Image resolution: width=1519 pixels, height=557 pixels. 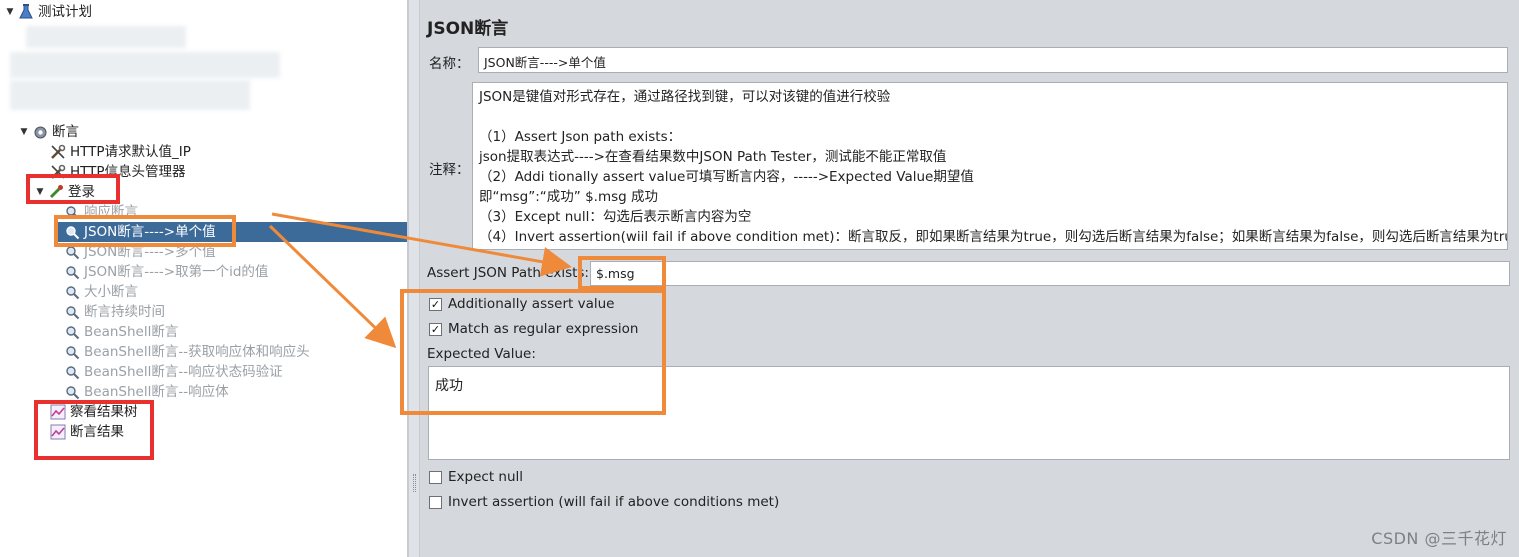 What do you see at coordinates (568, 197) in the screenshot?
I see `comment-line: 即“msg”:“成功” $.msg 成功` at bounding box center [568, 197].